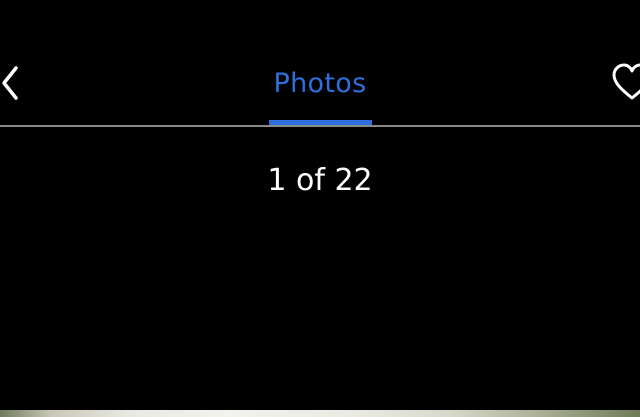  Describe the element at coordinates (626, 81) in the screenshot. I see `heart-outline-icon` at that location.